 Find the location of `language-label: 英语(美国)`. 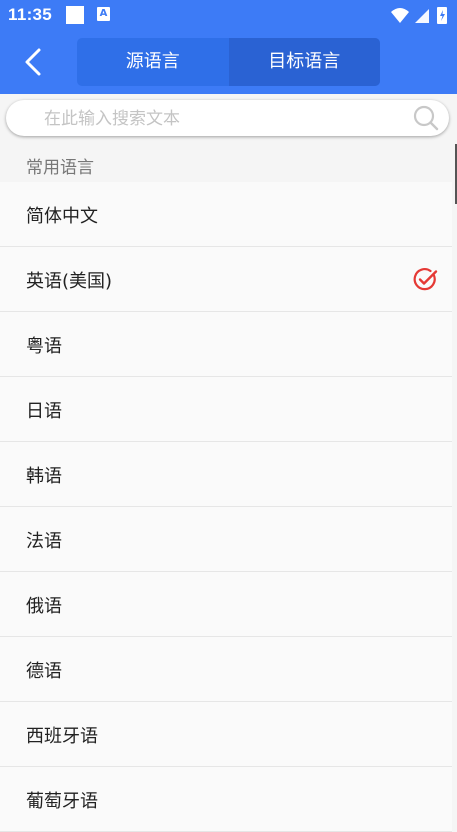

language-label: 英语(美国) is located at coordinates (69, 281).